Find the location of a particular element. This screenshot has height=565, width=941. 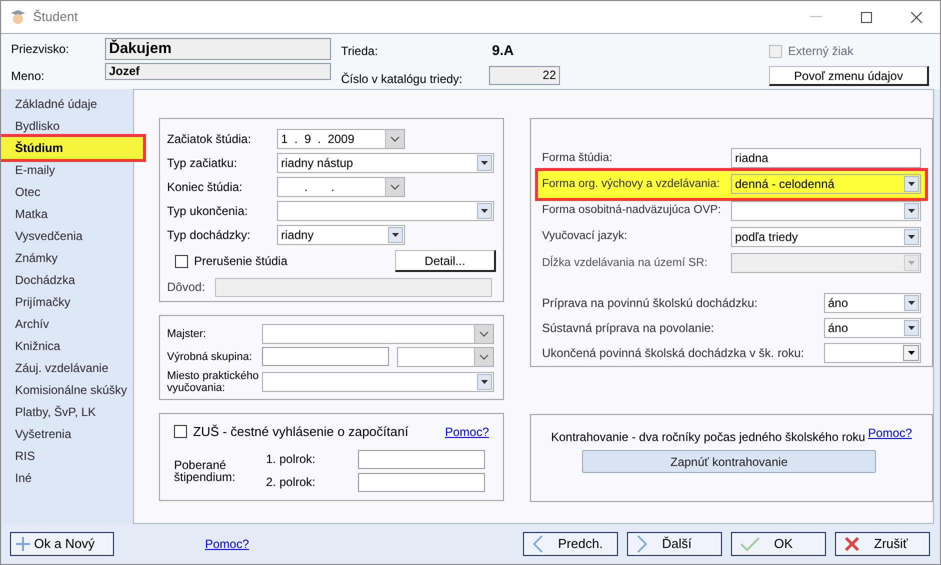

field-label: Príprava na povinnú školskú dochádzku: is located at coordinates (650, 303).